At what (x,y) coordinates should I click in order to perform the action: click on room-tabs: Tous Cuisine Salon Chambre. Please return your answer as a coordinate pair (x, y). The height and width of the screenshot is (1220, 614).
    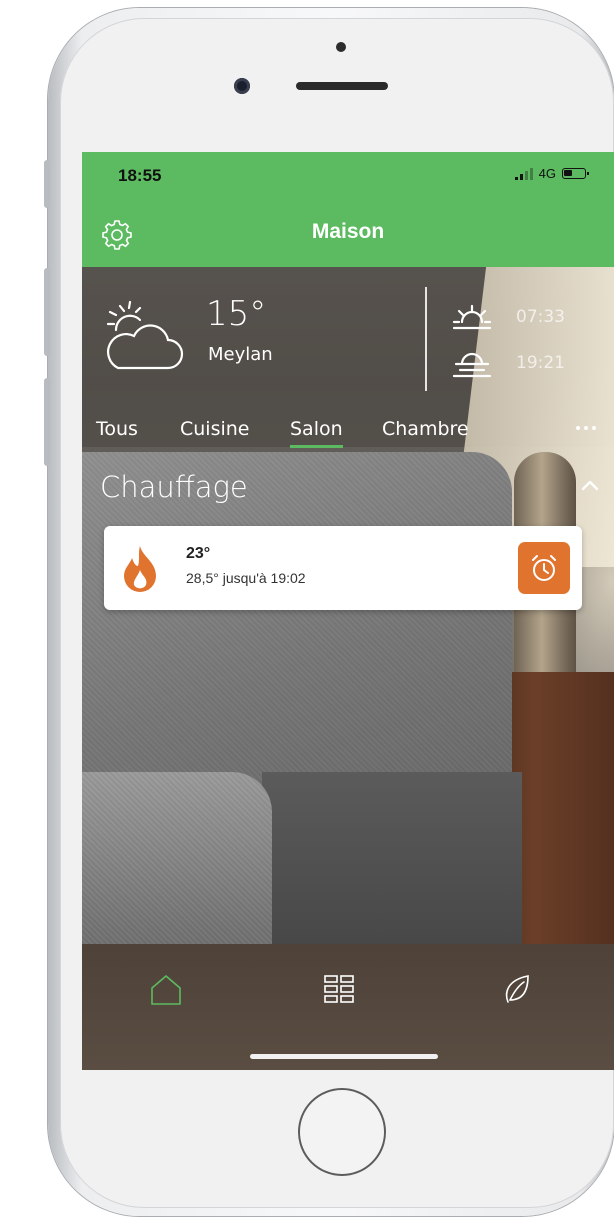
    Looking at the image, I should click on (355, 435).